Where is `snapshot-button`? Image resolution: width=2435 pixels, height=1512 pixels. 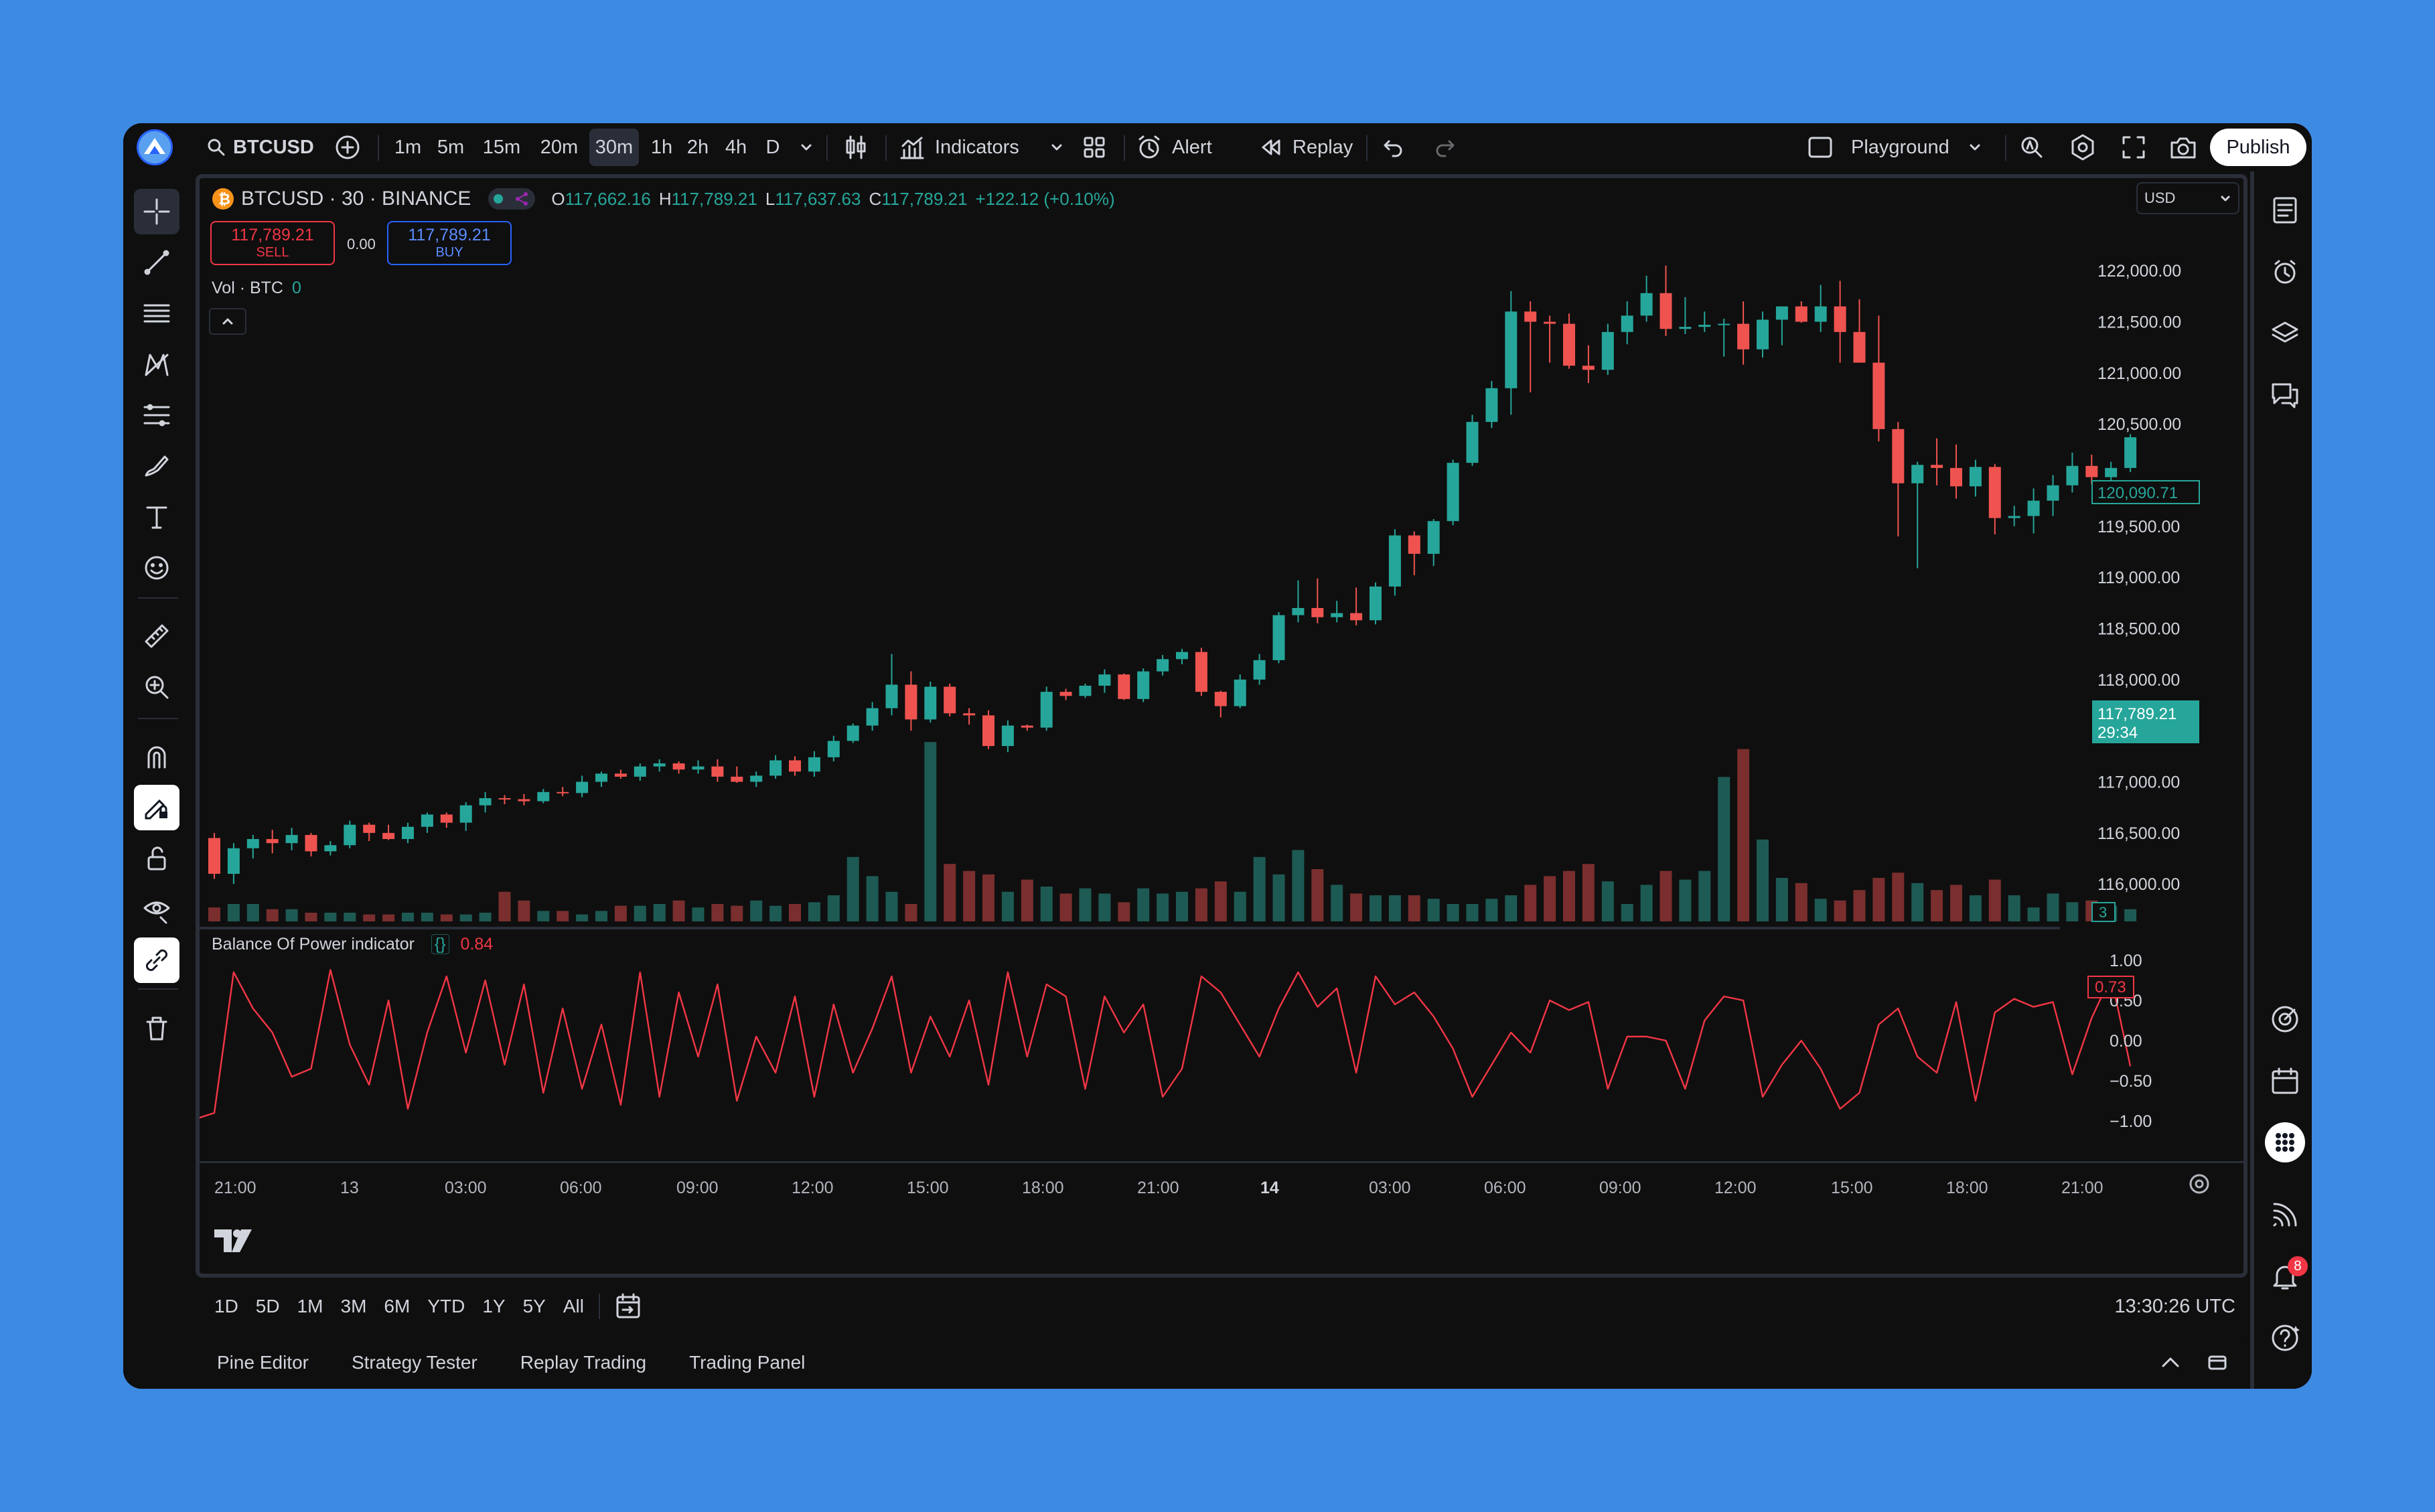
snapshot-button is located at coordinates (2183, 147).